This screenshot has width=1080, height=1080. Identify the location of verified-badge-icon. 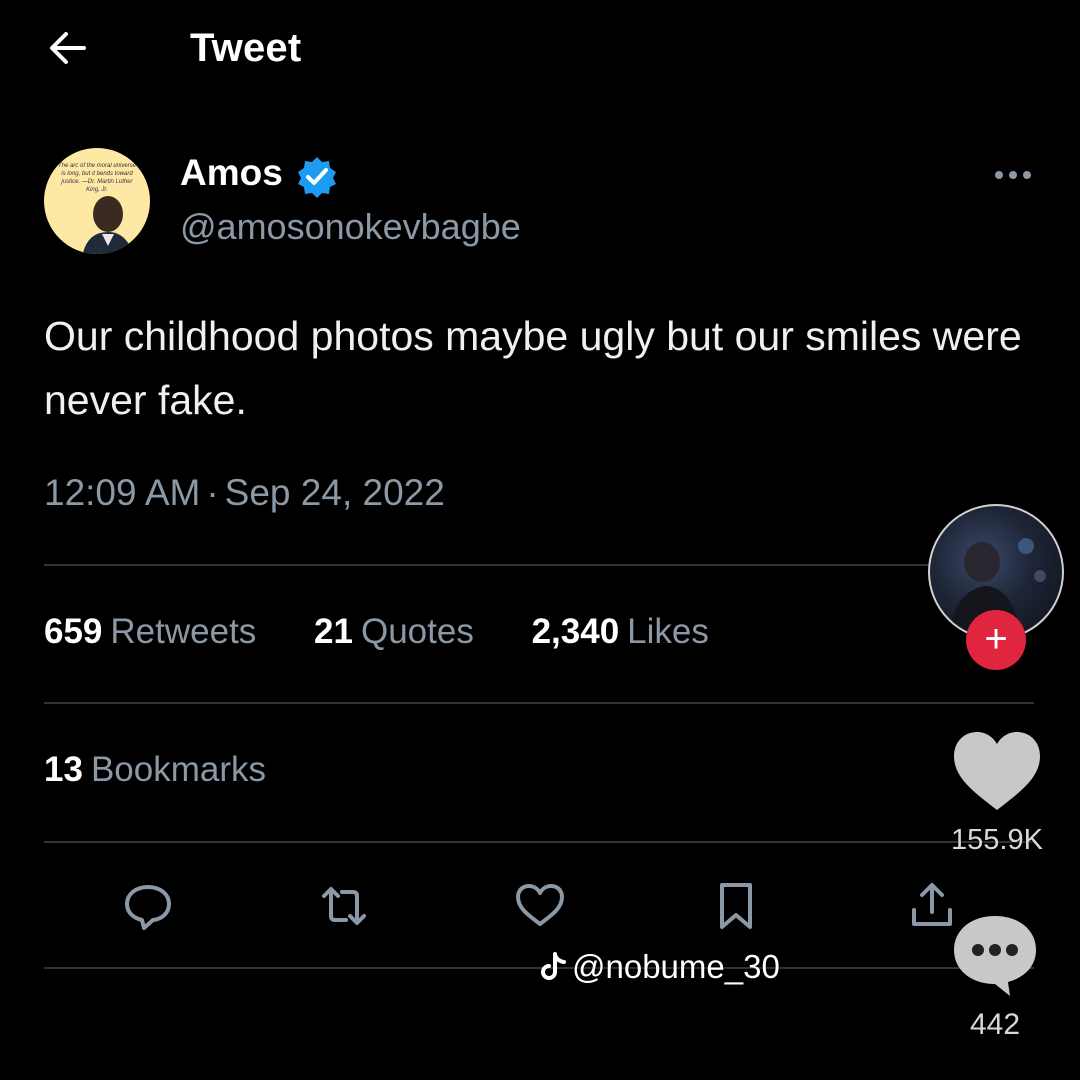
(317, 177).